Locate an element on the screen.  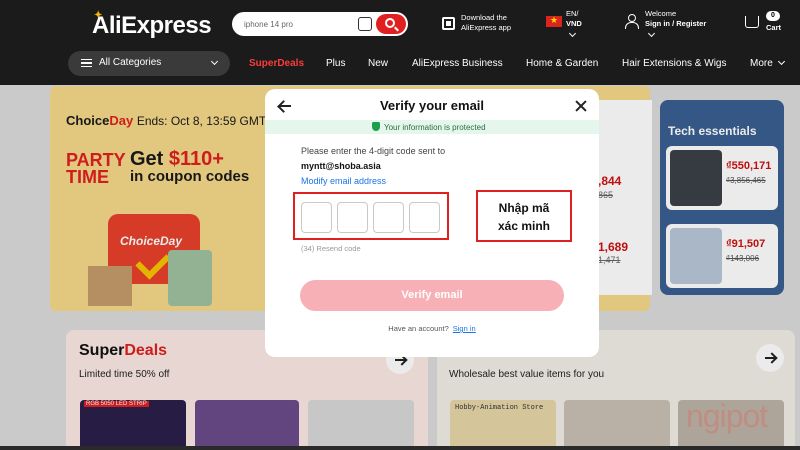
nav-home-garden: Home & Garden is located at coordinates (562, 63).